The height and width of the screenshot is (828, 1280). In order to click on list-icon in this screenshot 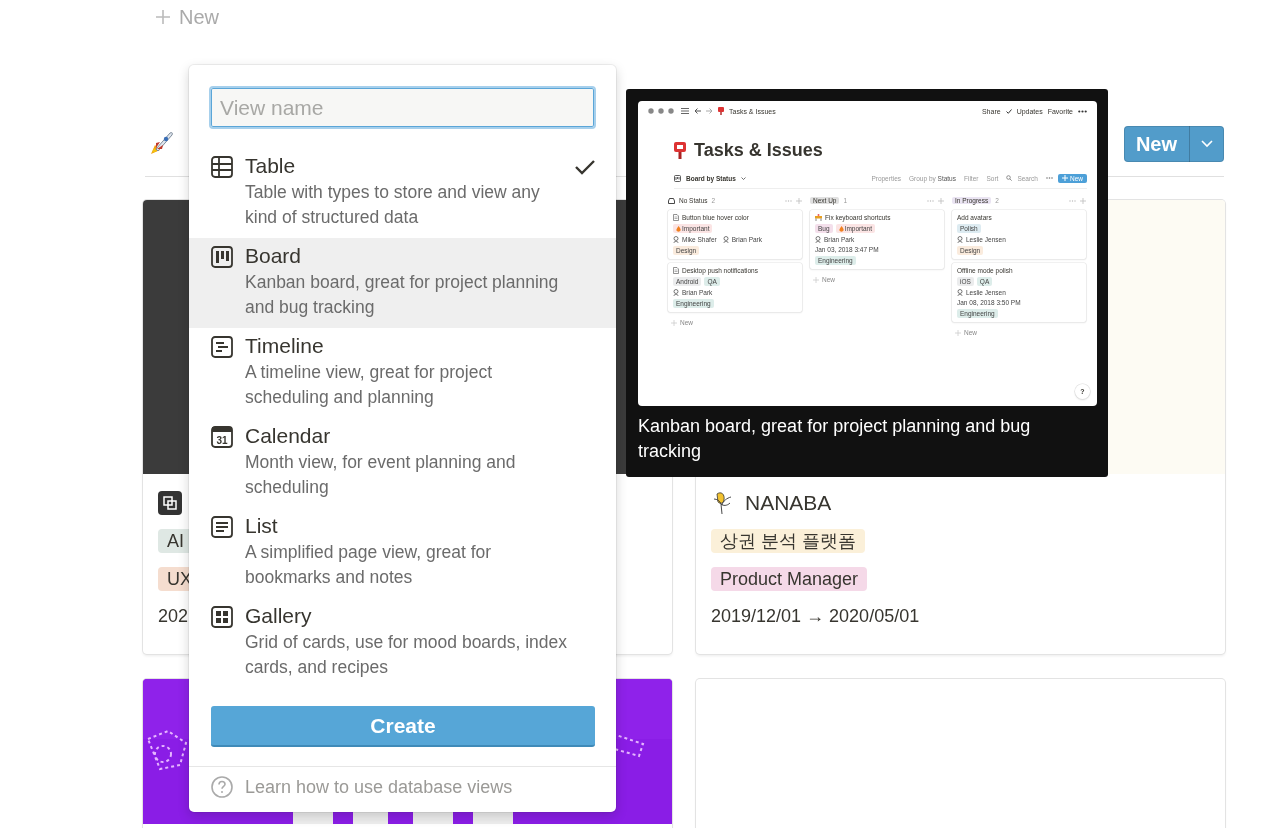, I will do `click(222, 527)`.